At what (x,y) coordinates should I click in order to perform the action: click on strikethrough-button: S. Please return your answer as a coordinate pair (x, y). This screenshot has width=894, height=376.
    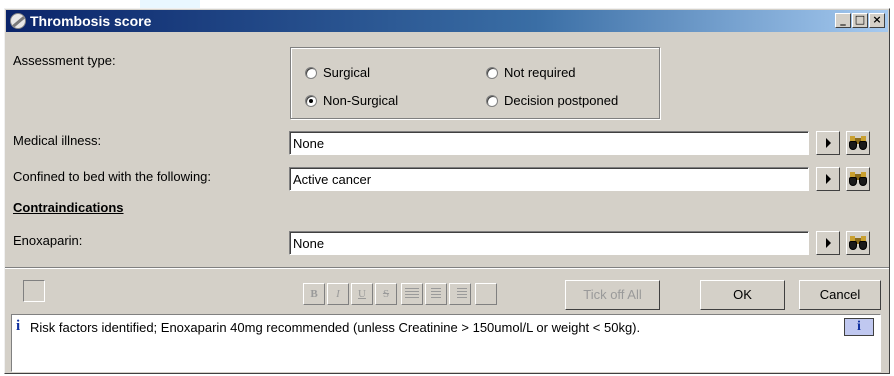
    Looking at the image, I should click on (386, 294).